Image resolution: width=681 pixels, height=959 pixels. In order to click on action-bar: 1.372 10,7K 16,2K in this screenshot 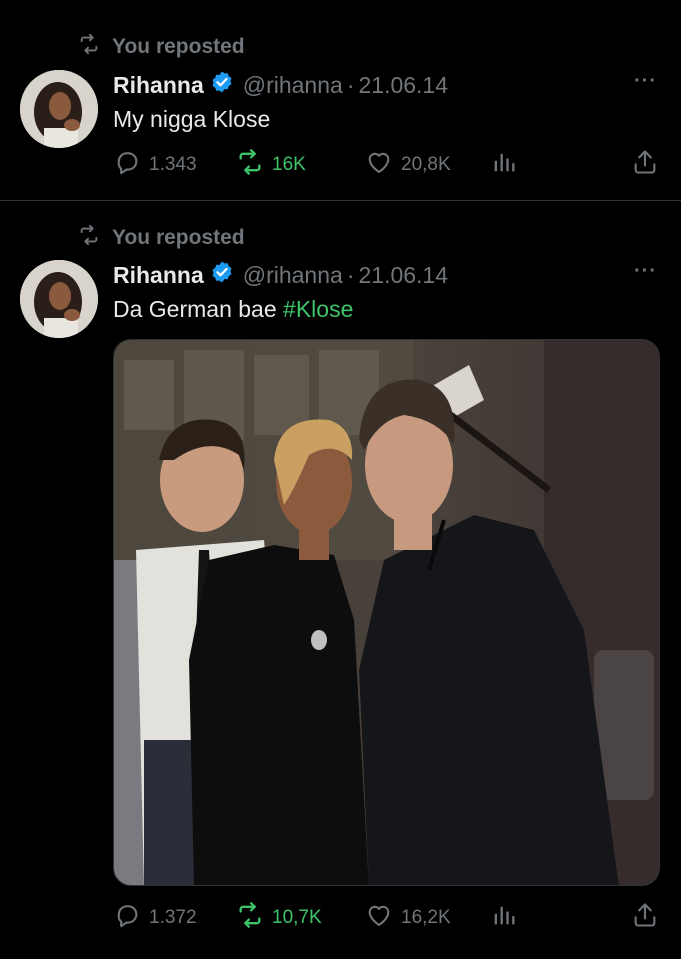, I will do `click(387, 916)`.